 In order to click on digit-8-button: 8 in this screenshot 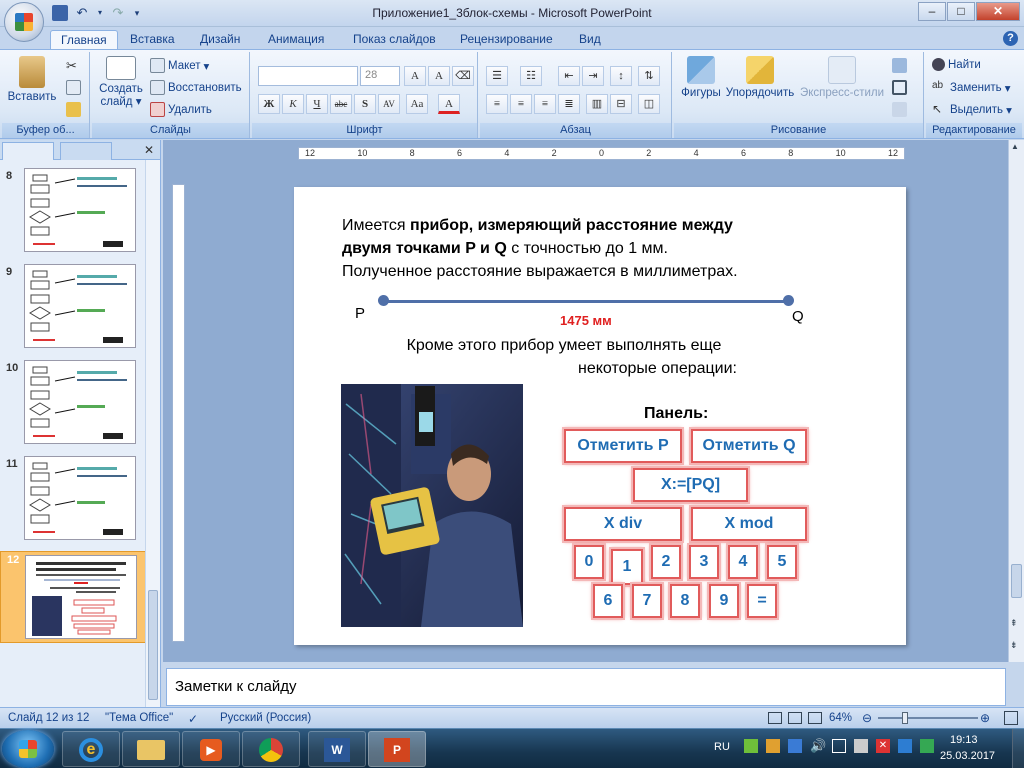, I will do `click(685, 601)`.